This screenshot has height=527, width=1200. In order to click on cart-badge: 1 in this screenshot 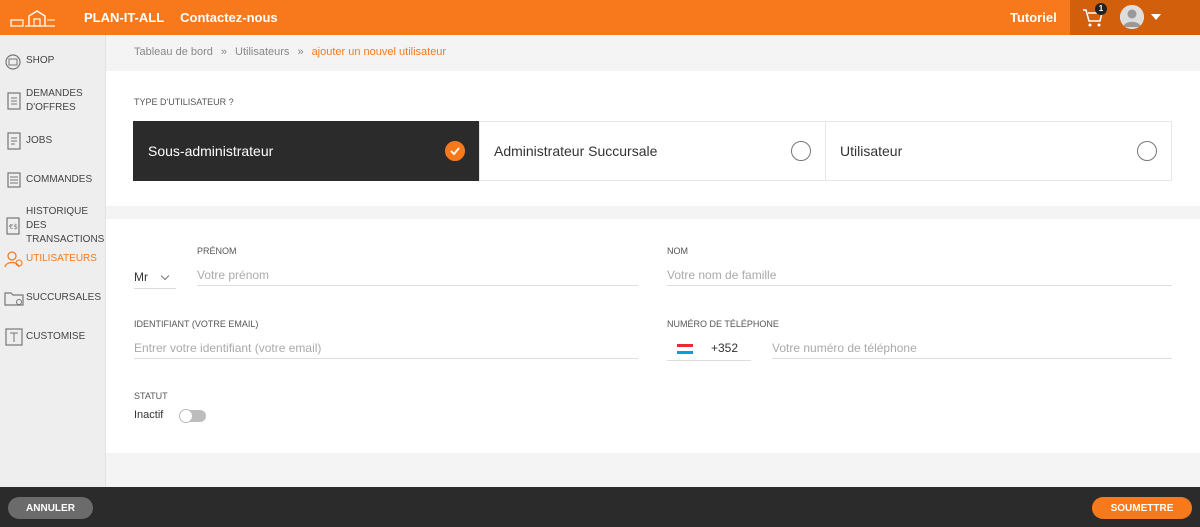, I will do `click(1101, 9)`.